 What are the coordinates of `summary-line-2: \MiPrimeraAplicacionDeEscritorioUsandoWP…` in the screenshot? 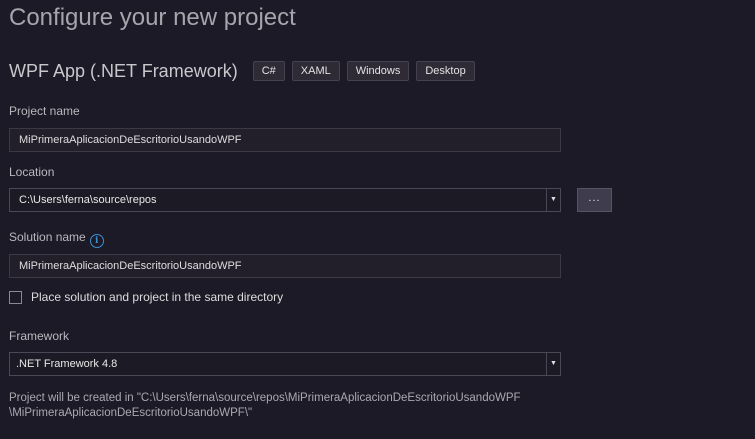 It's located at (131, 413).